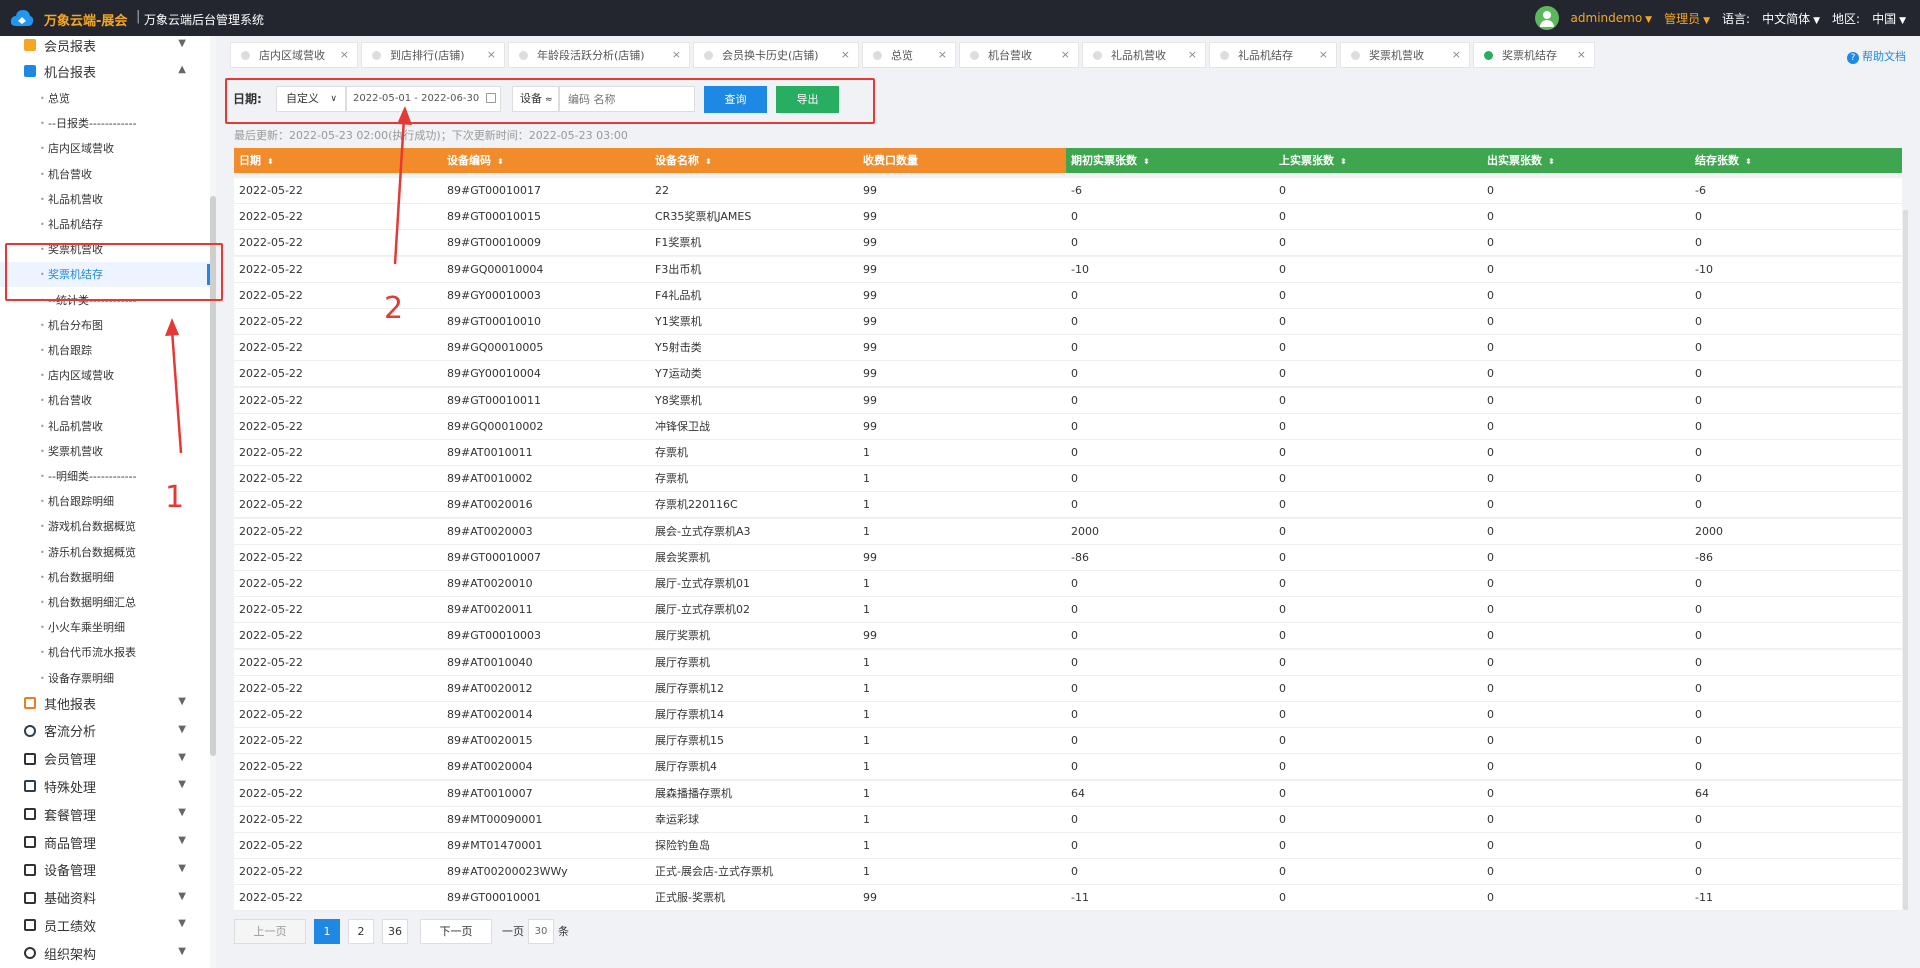  Describe the element at coordinates (175, 497) in the screenshot. I see `annotation-label-1: 1` at that location.